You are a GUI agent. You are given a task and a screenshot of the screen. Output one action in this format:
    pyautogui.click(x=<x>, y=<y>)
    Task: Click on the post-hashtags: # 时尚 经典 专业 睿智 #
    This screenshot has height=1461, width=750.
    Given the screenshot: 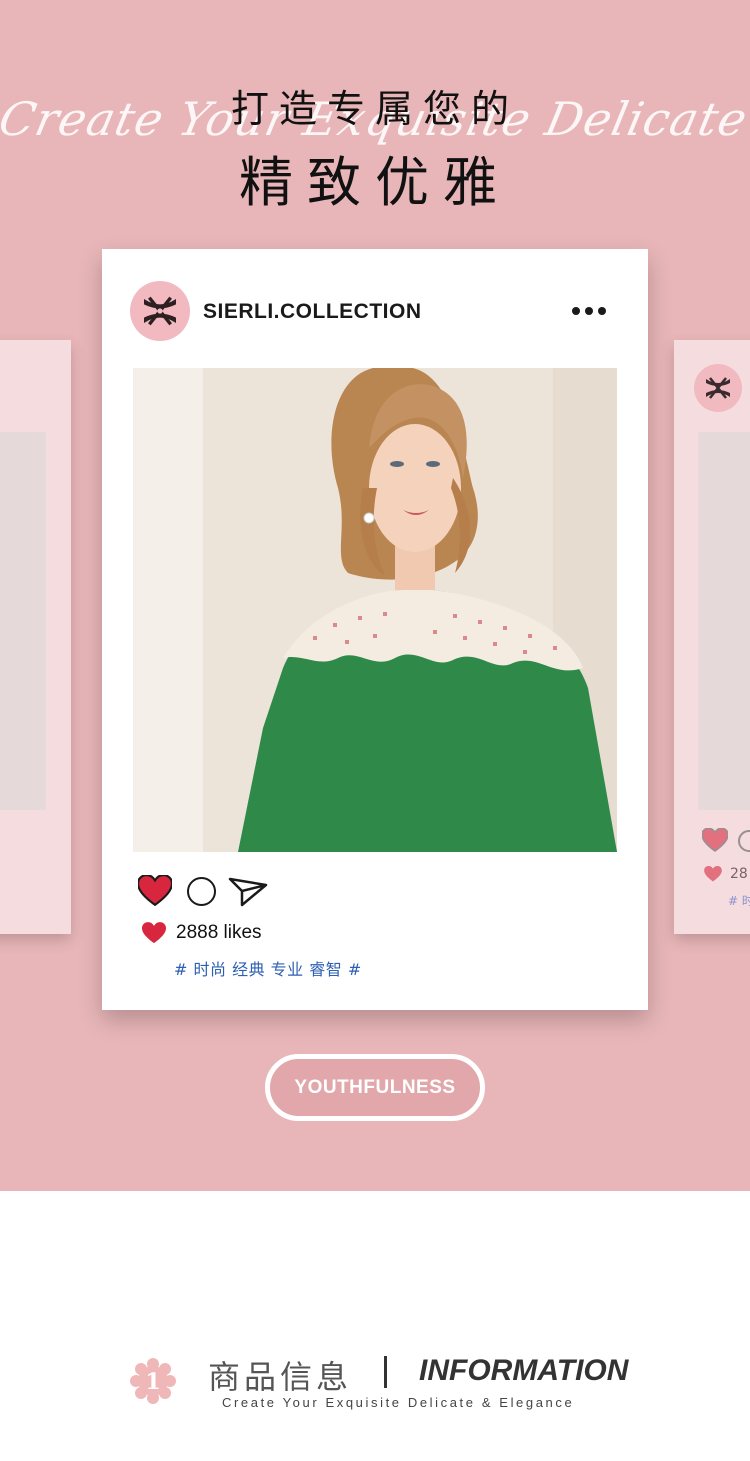 What is the action you would take?
    pyautogui.click(x=268, y=968)
    